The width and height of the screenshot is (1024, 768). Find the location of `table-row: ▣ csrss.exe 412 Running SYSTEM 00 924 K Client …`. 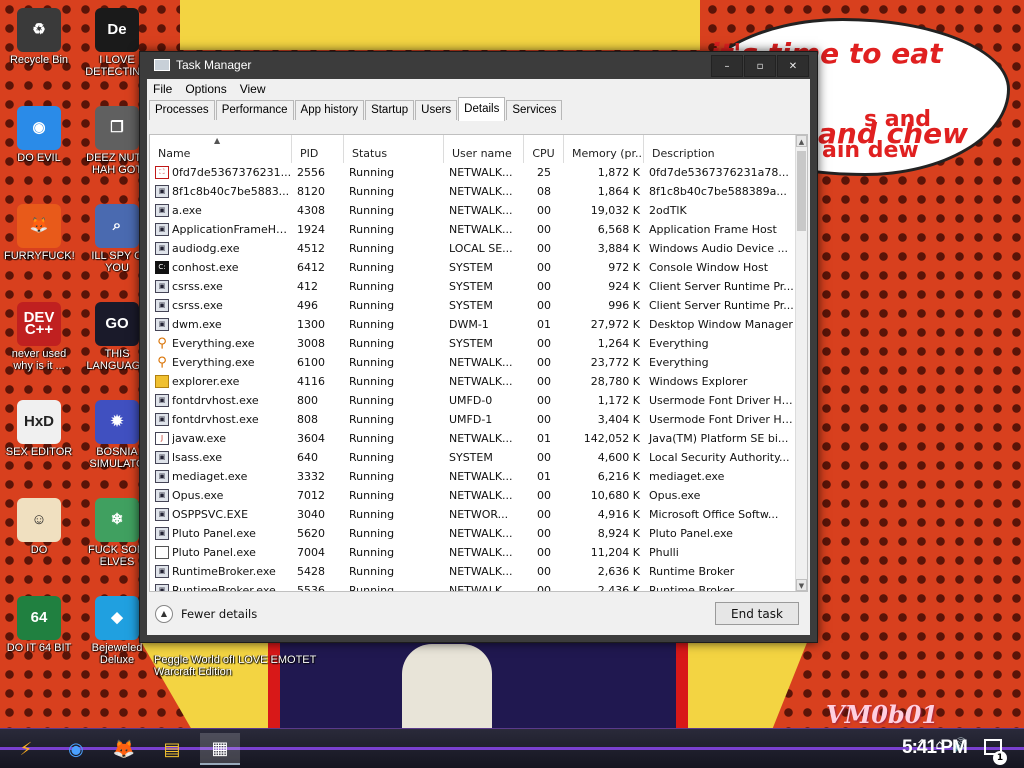

table-row: ▣ csrss.exe 412 Running SYSTEM 00 924 K Client … is located at coordinates (473, 286).